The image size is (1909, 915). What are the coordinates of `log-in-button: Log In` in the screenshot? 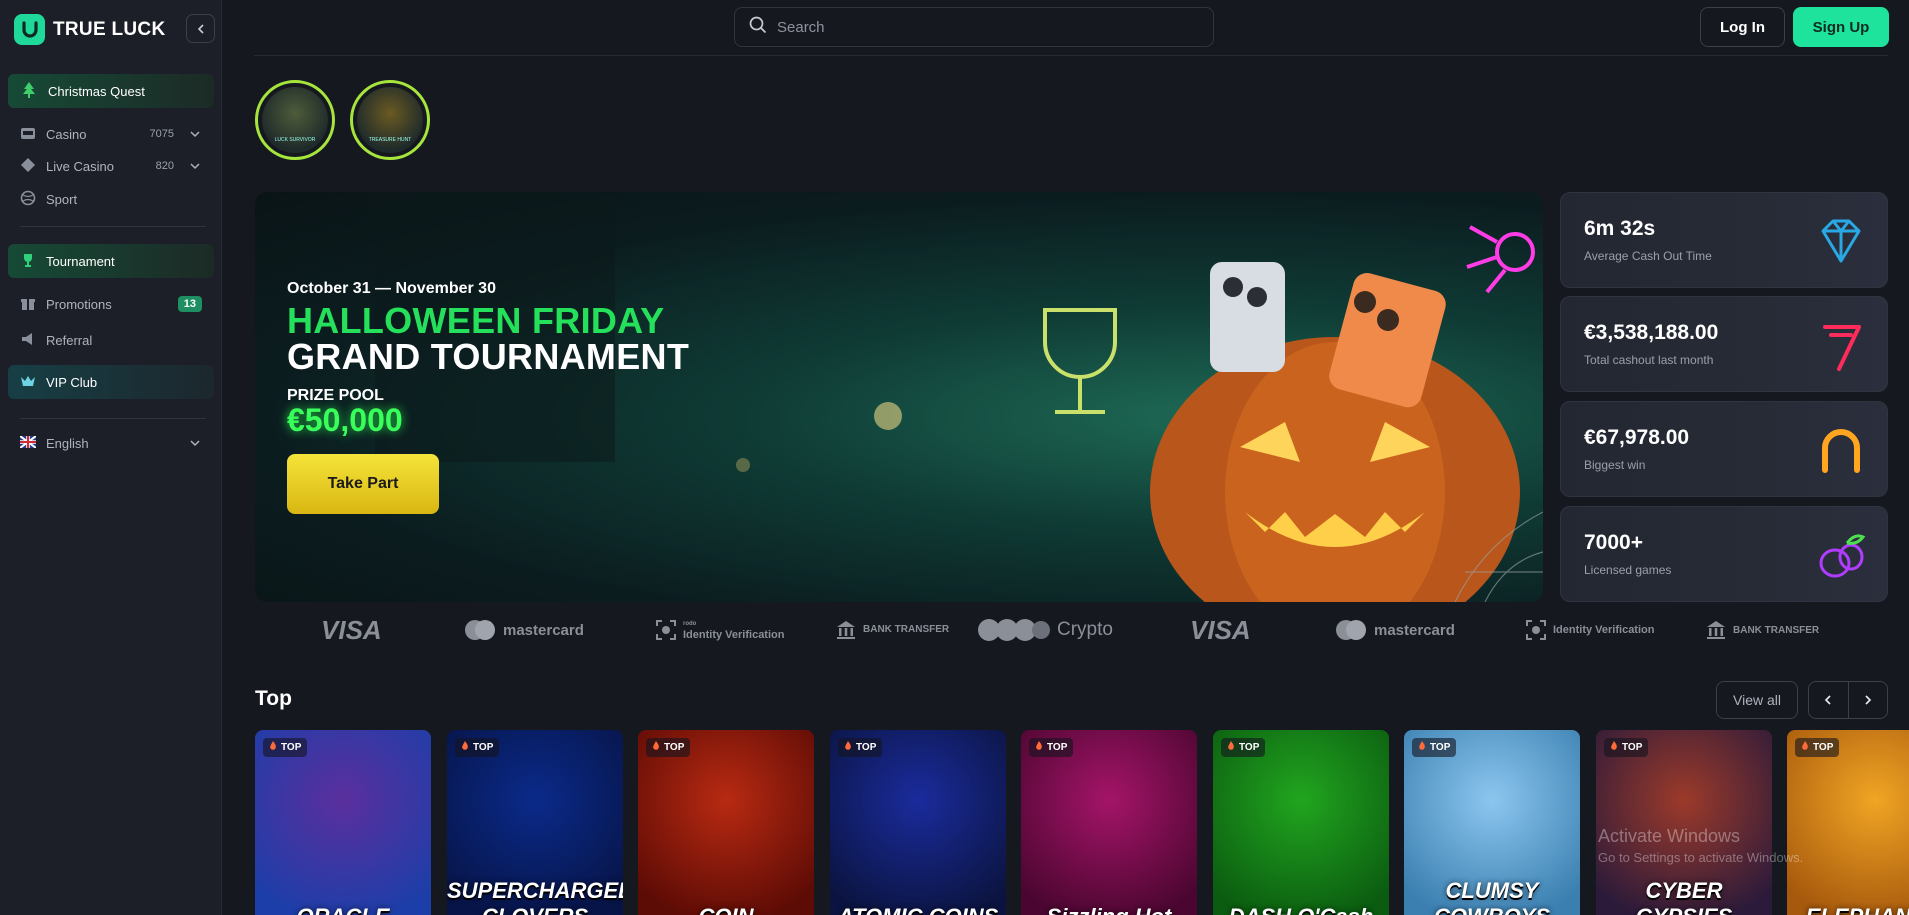 It's located at (1742, 27).